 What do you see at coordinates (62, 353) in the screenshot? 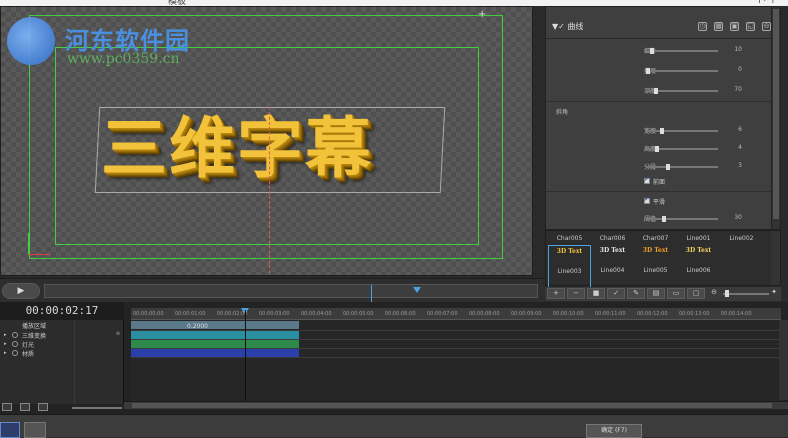
I see `track-header-material: ▸ 材质` at bounding box center [62, 353].